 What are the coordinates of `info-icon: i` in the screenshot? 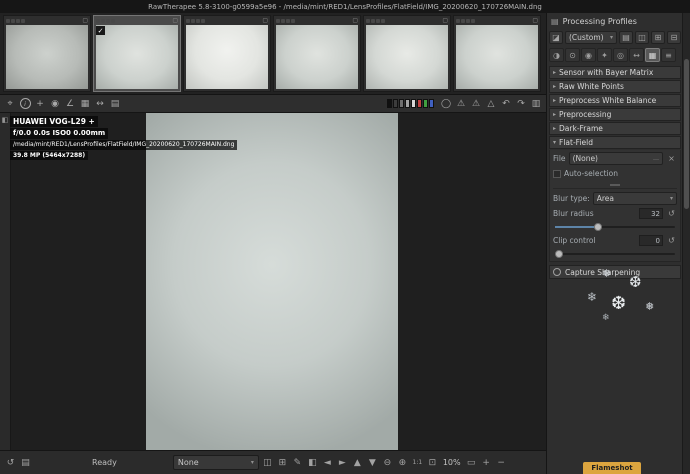 It's located at (25, 104).